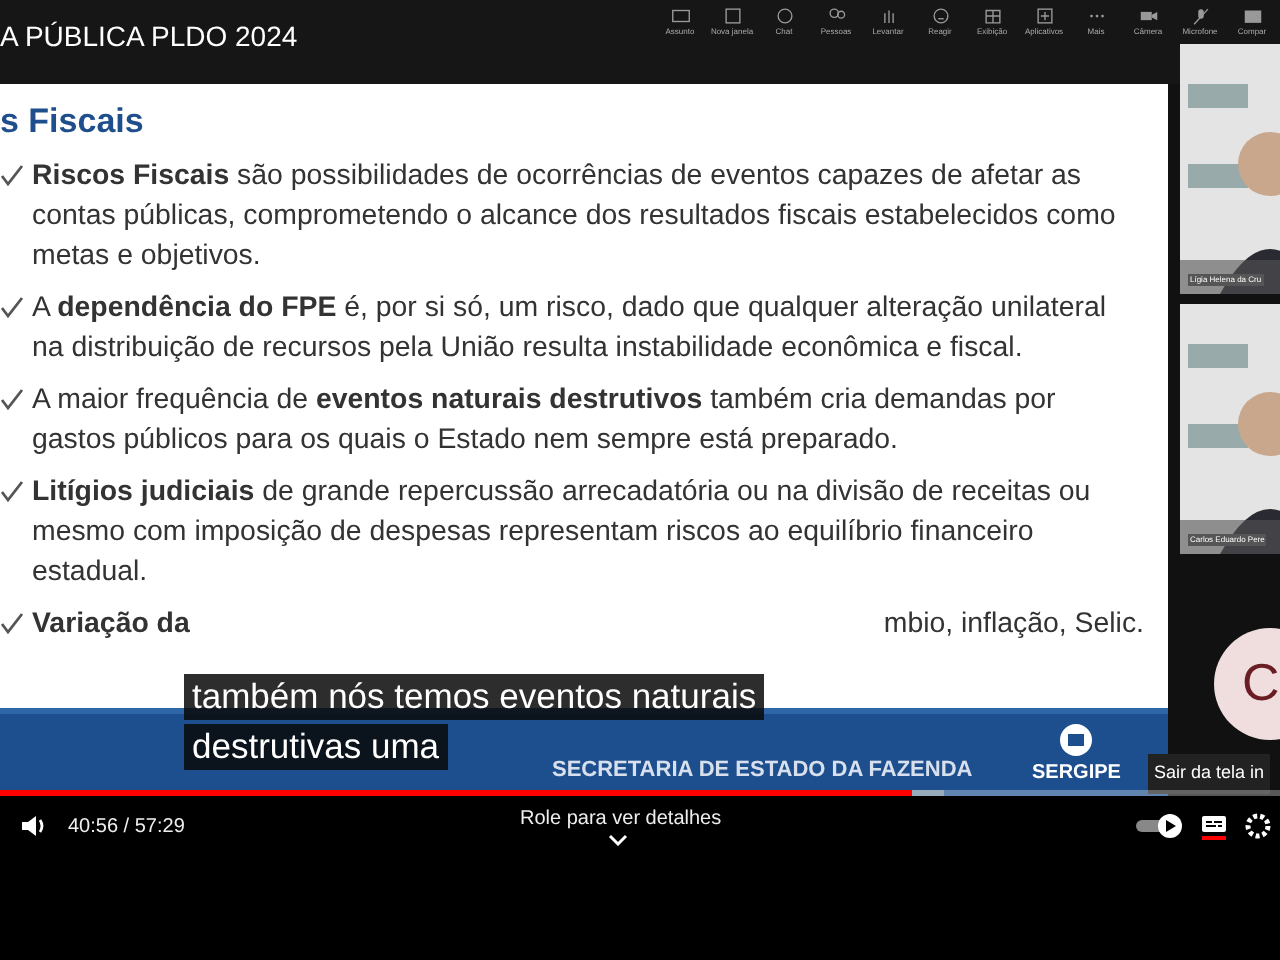 The image size is (1280, 960). Describe the element at coordinates (621, 820) in the screenshot. I see `scroll-hint: Role para ver detalhes` at that location.